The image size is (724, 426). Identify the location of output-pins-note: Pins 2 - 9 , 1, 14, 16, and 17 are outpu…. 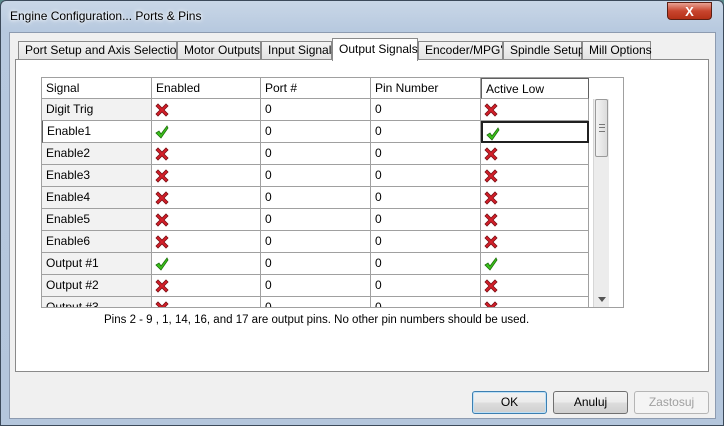
(317, 320).